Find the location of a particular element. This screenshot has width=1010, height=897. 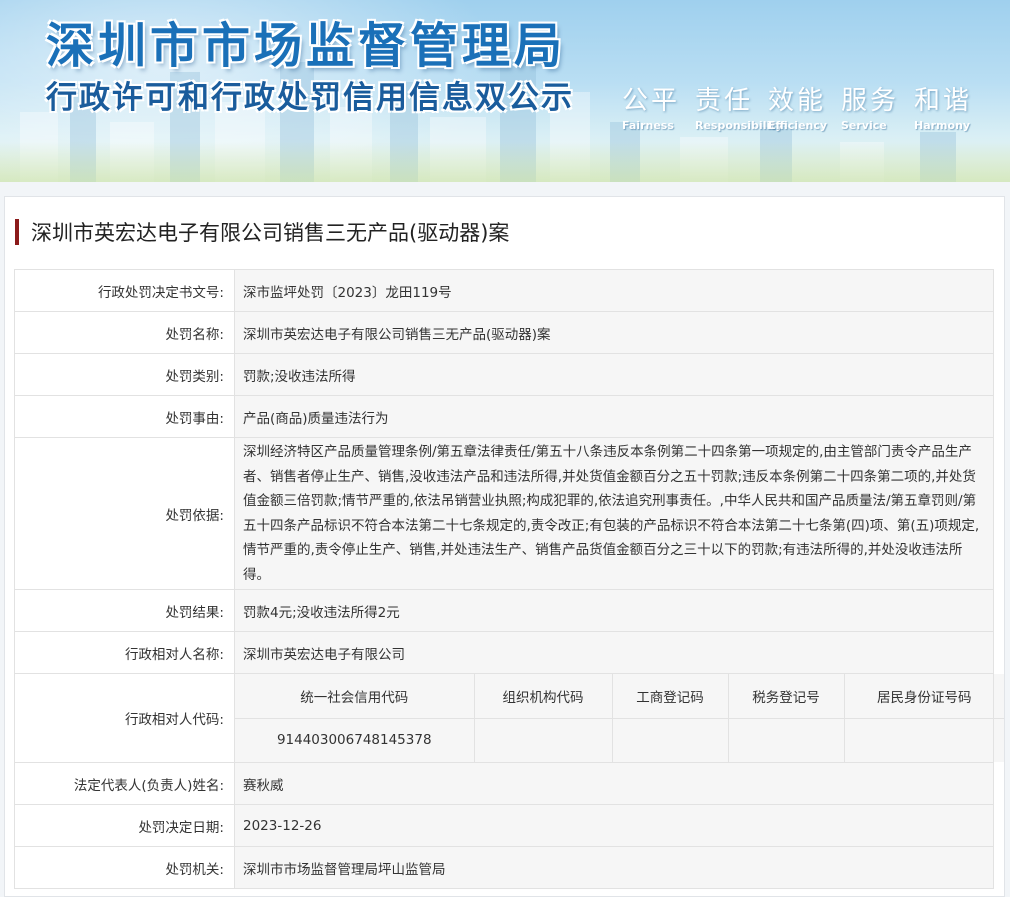

row-label: 处罚依据: is located at coordinates (124, 513).